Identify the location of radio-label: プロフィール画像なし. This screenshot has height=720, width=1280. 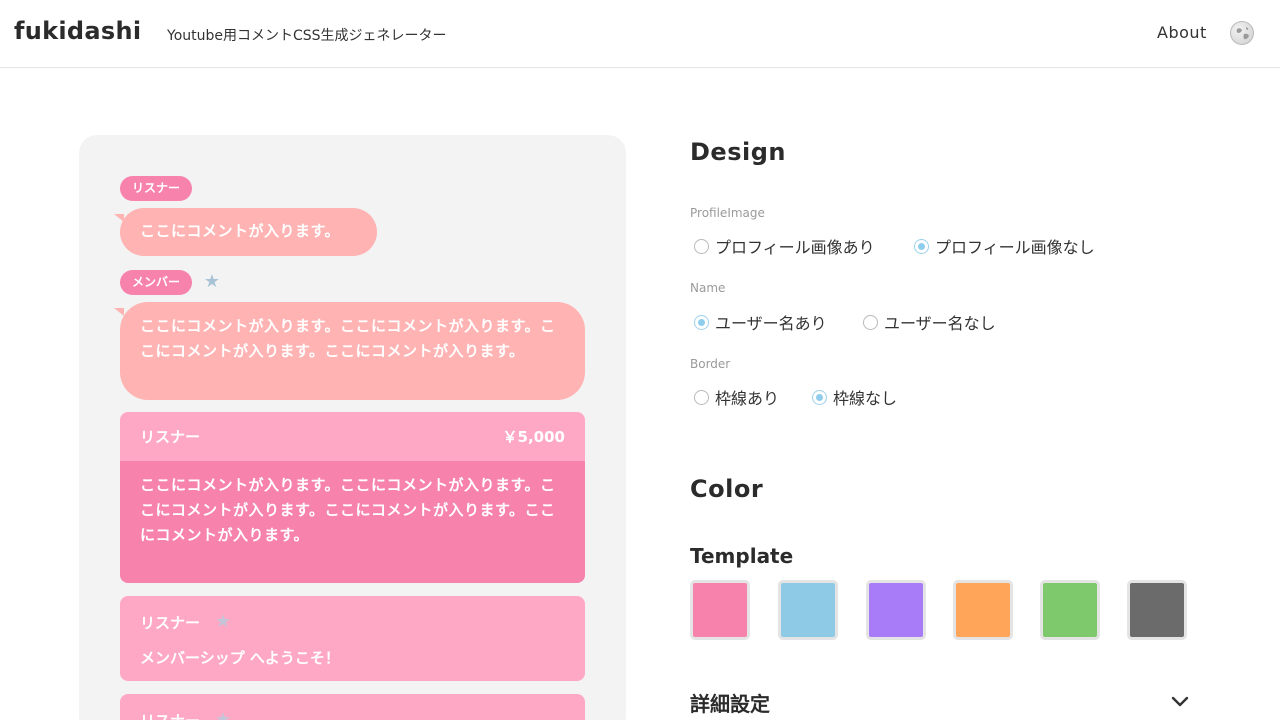
(1015, 247).